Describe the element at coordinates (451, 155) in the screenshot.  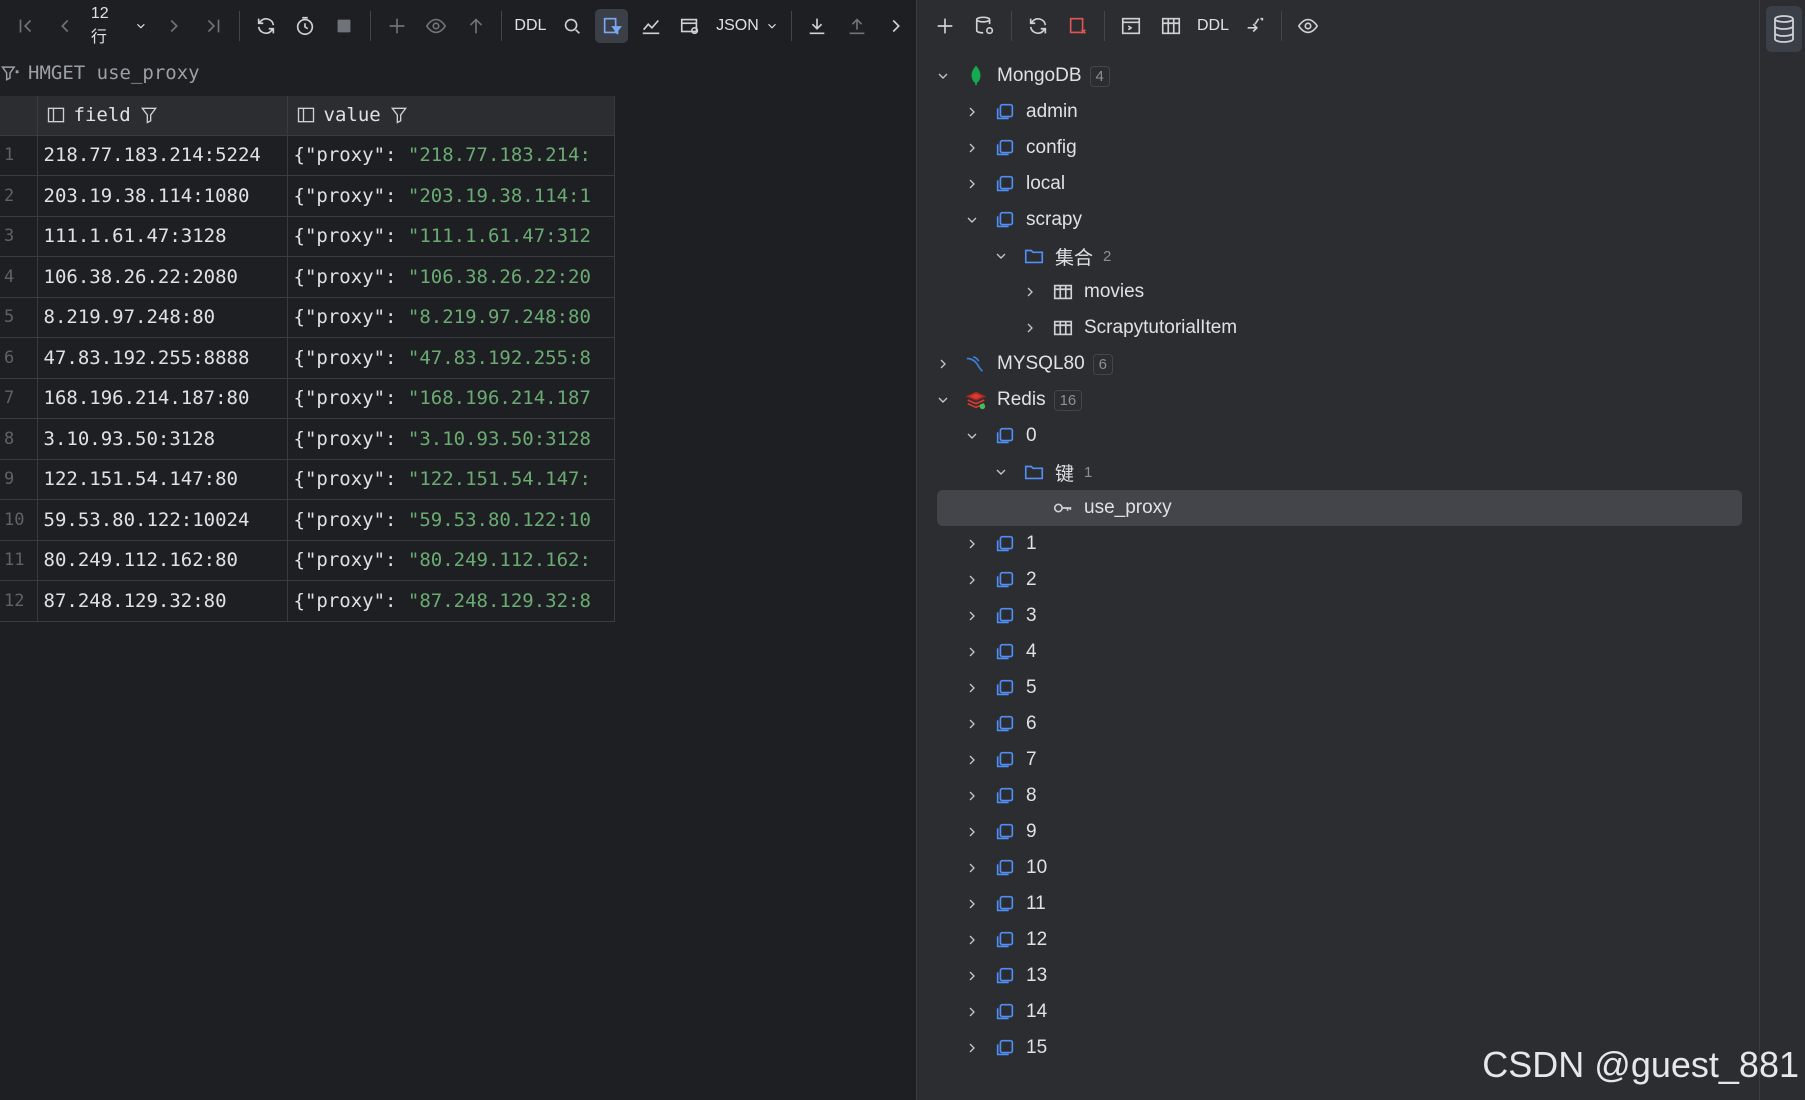
I see `value-cell: {"proxy": "218.77.183.214:` at that location.